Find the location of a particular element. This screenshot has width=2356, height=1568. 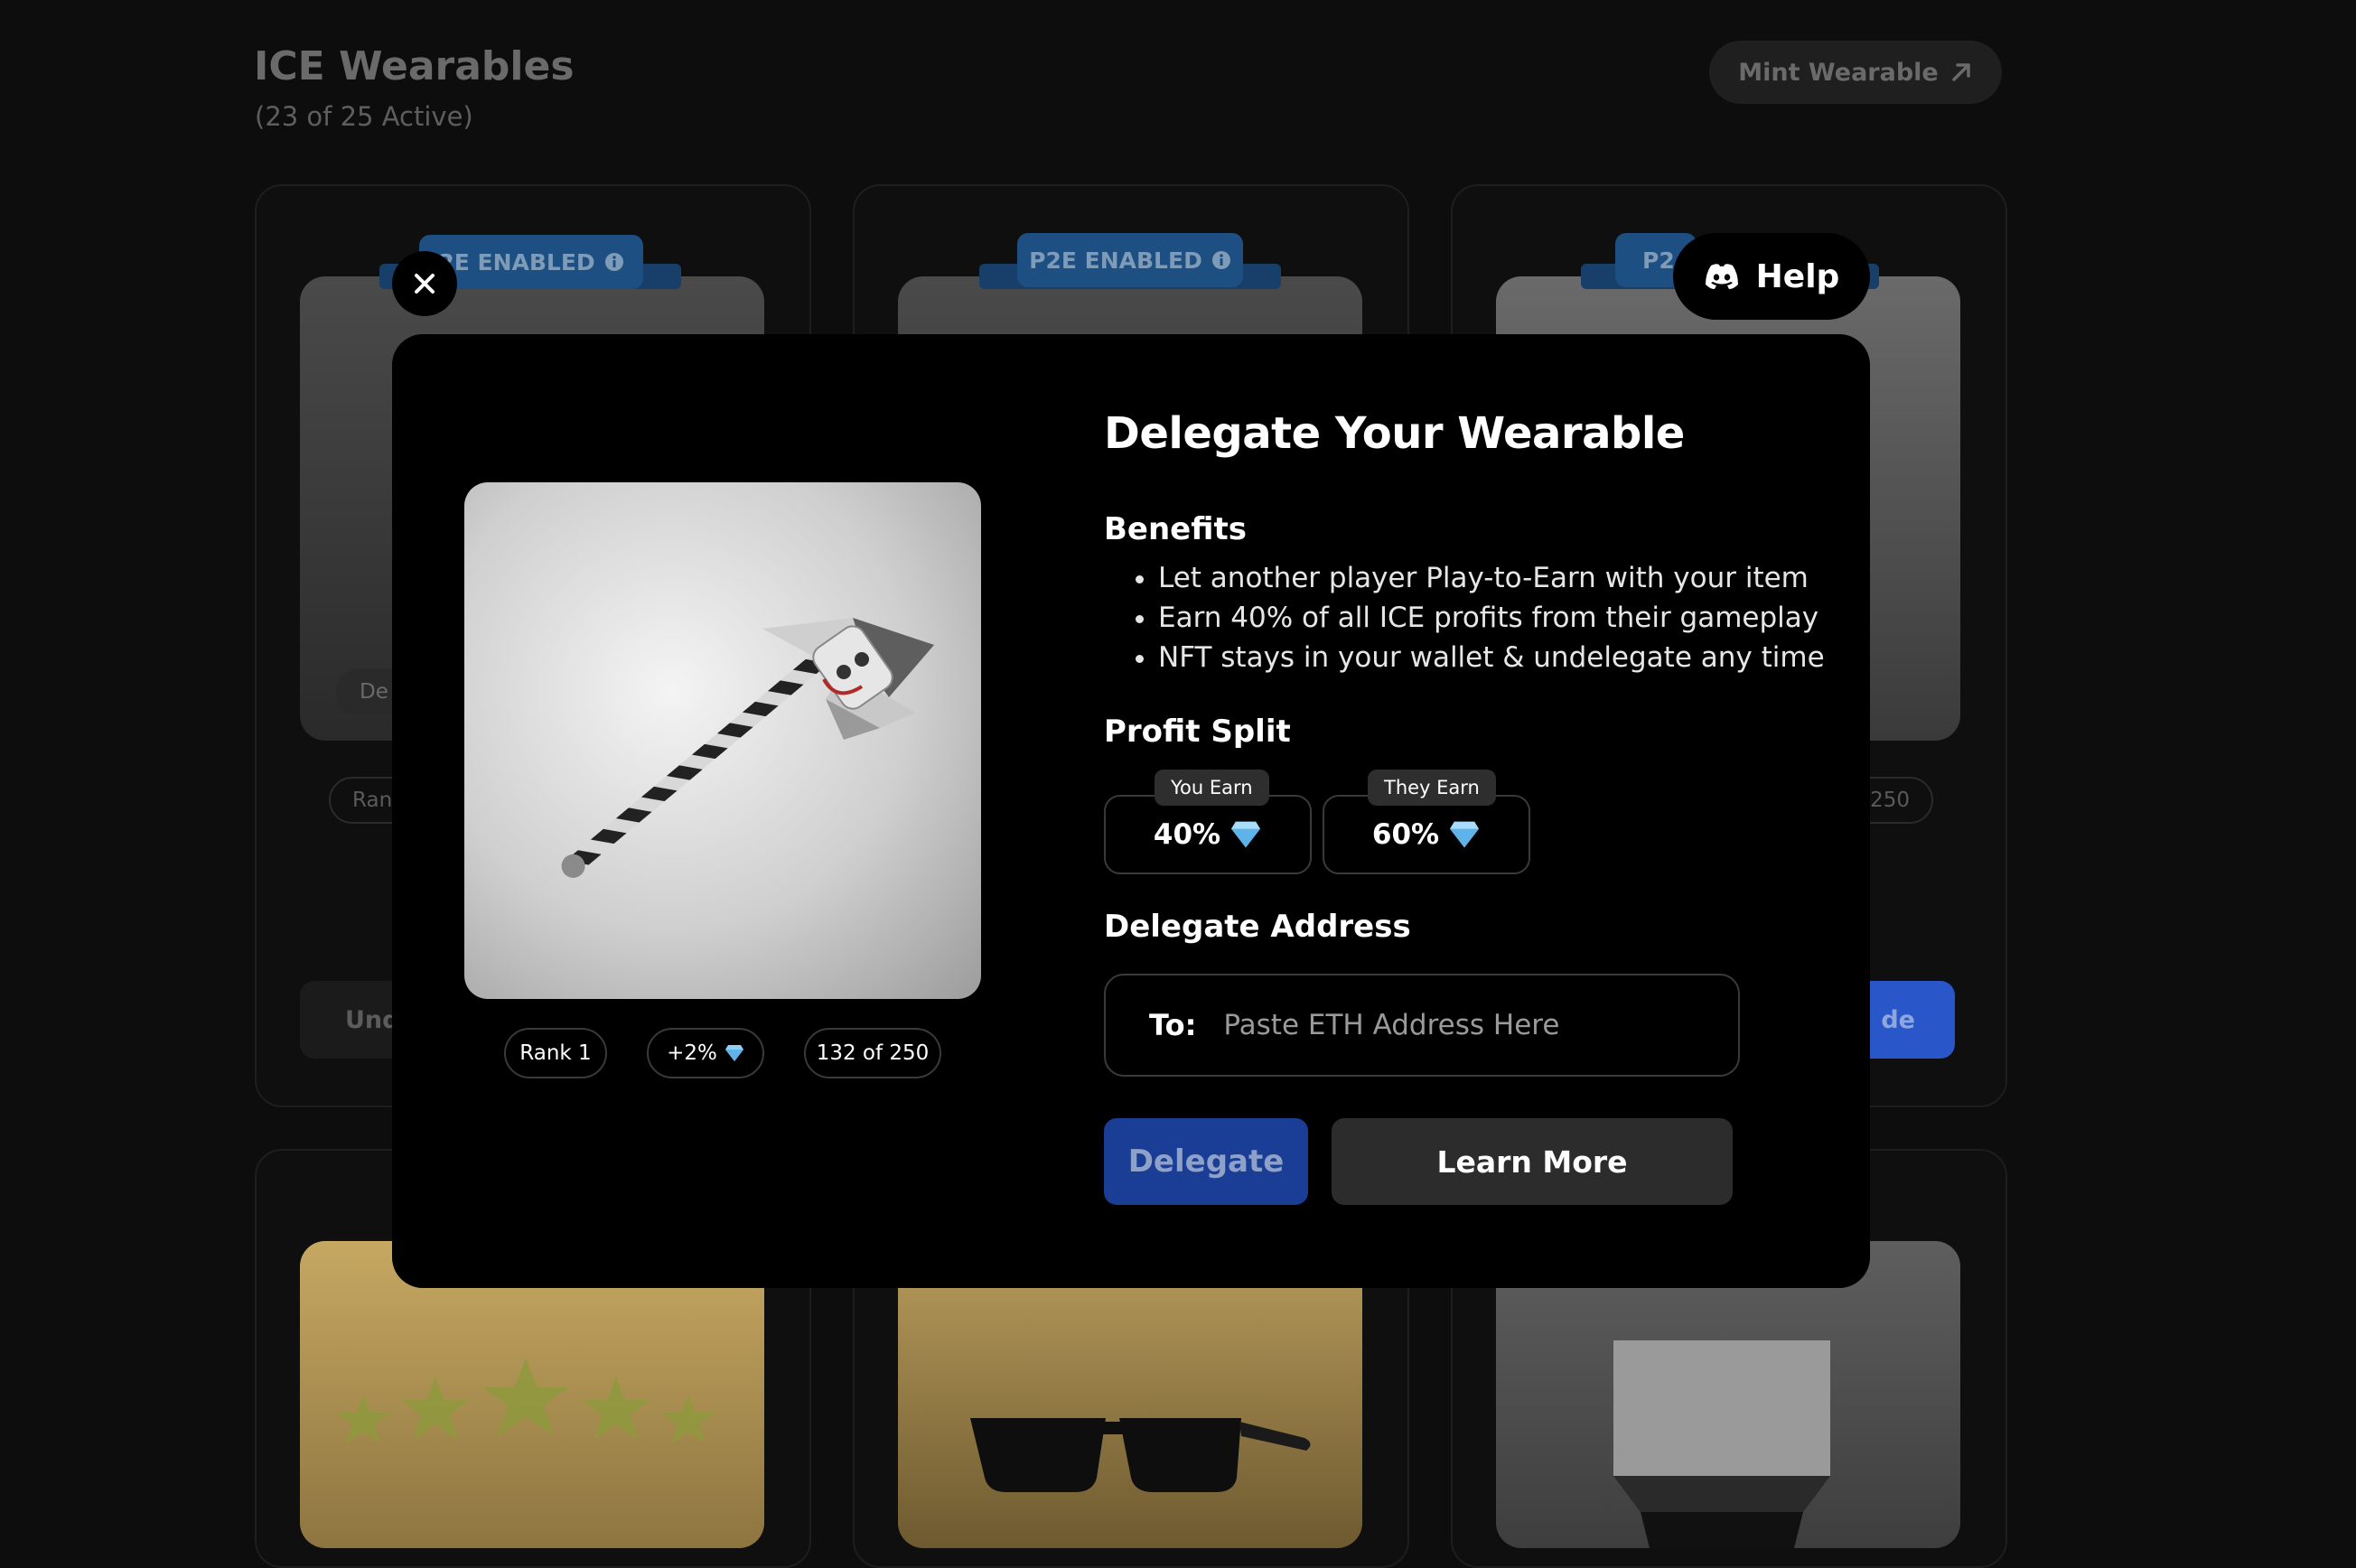

wearable-preview-image is located at coordinates (722, 740).